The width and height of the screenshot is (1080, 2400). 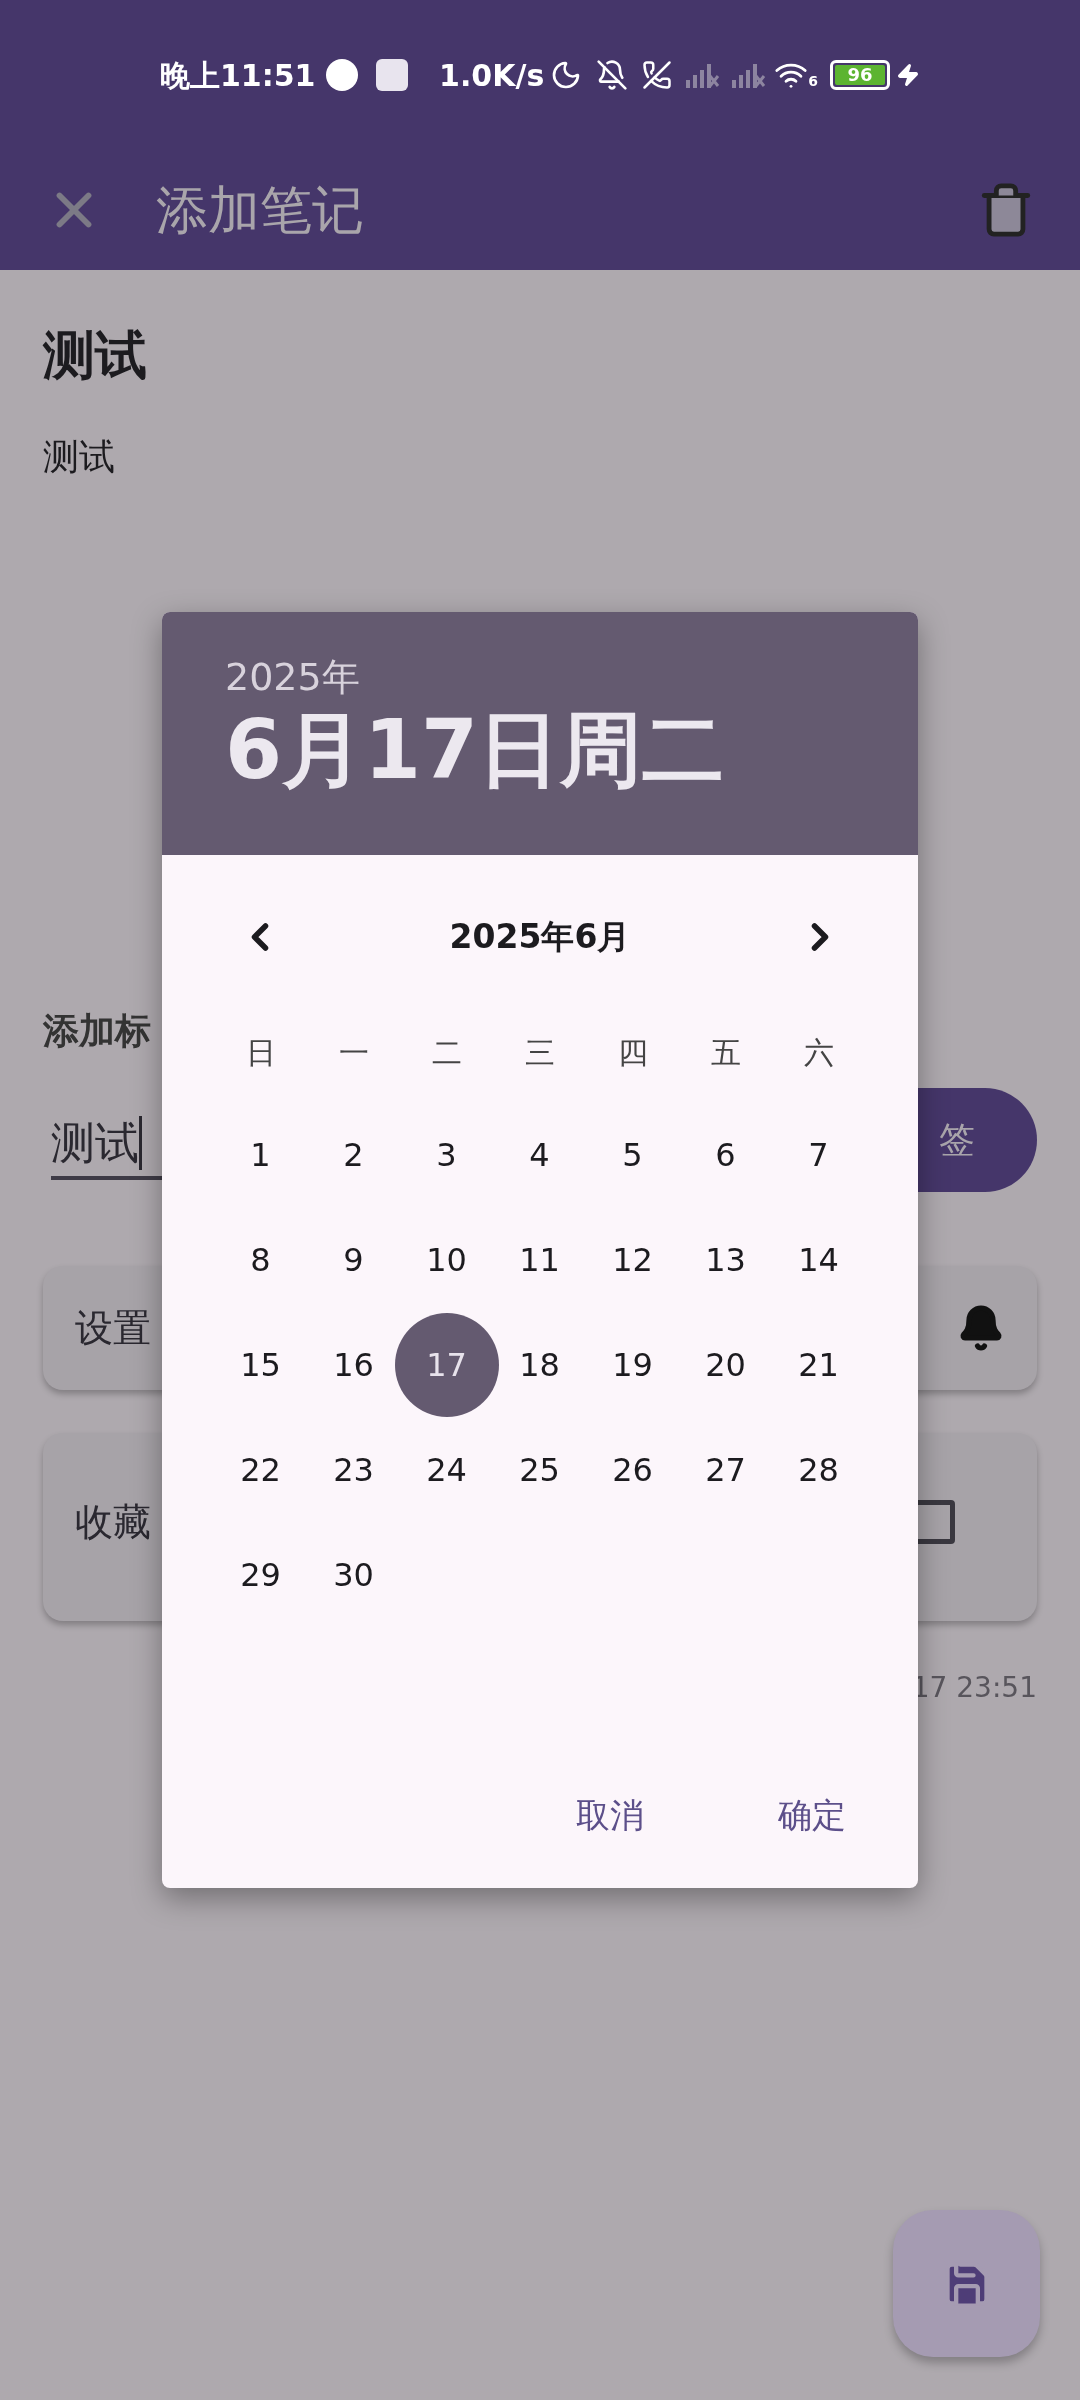 I want to click on day-cell: 25, so click(x=539, y=1469).